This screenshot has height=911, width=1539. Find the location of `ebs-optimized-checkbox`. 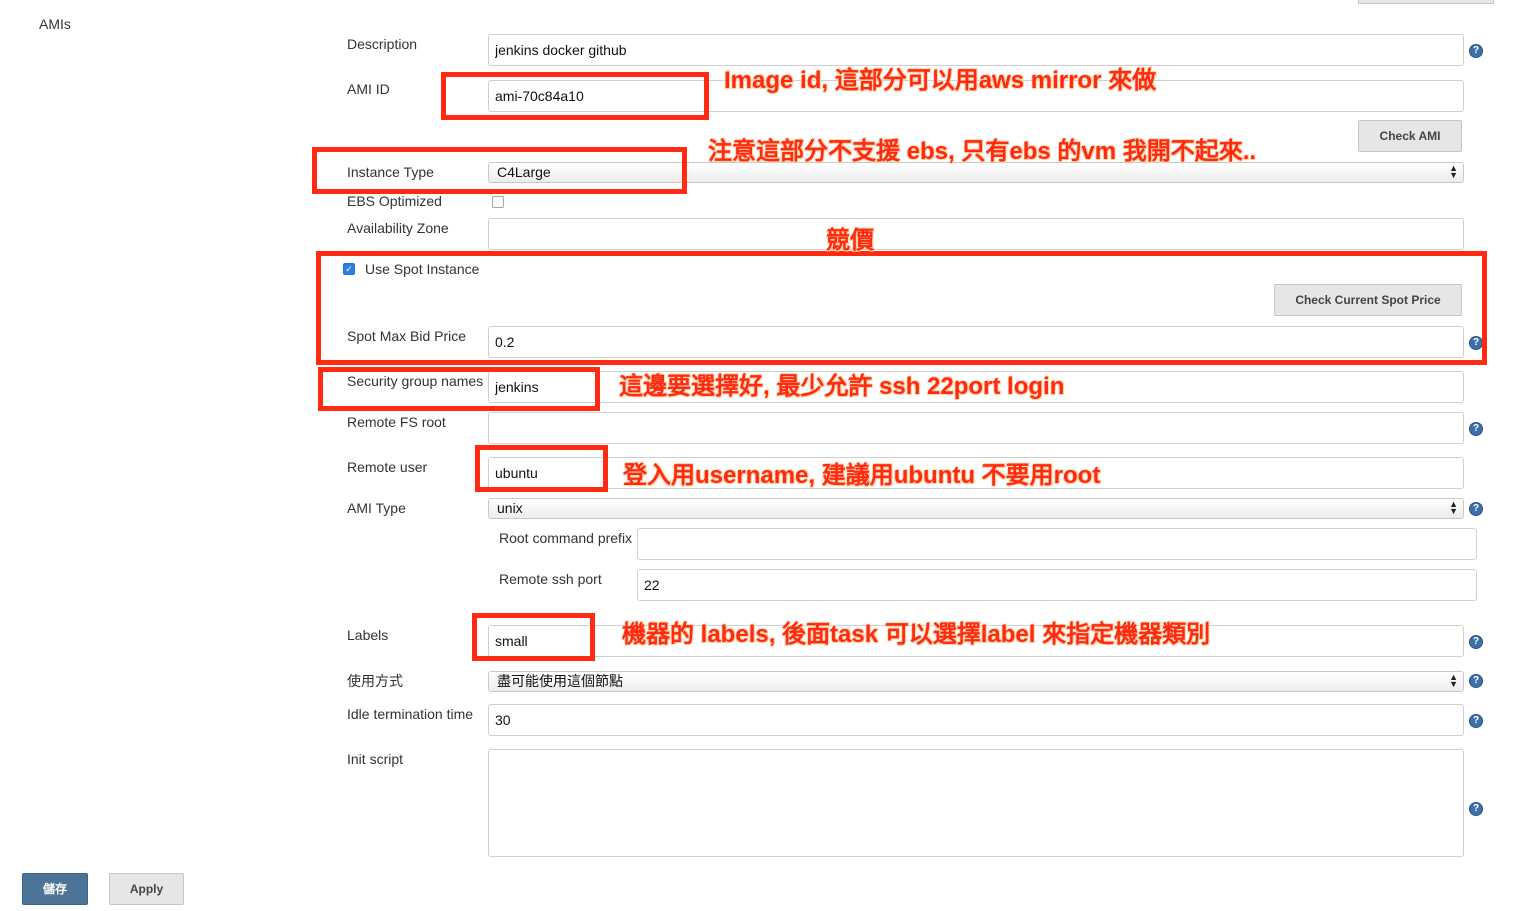

ebs-optimized-checkbox is located at coordinates (498, 202).